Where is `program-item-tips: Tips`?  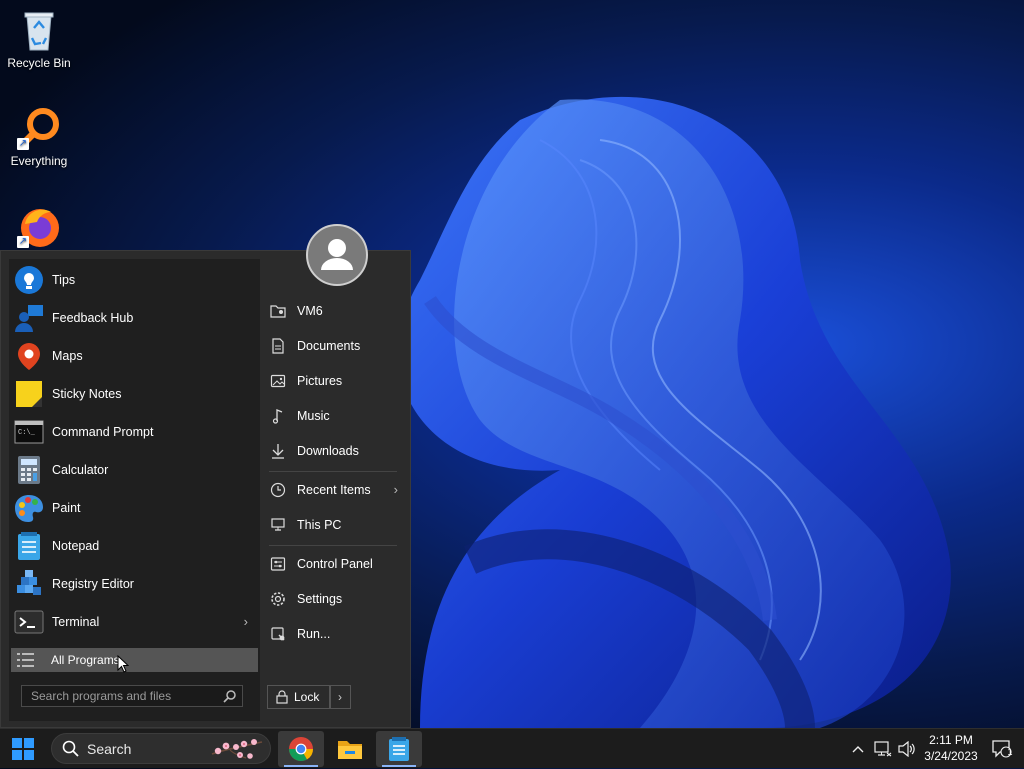 program-item-tips: Tips is located at coordinates (134, 280).